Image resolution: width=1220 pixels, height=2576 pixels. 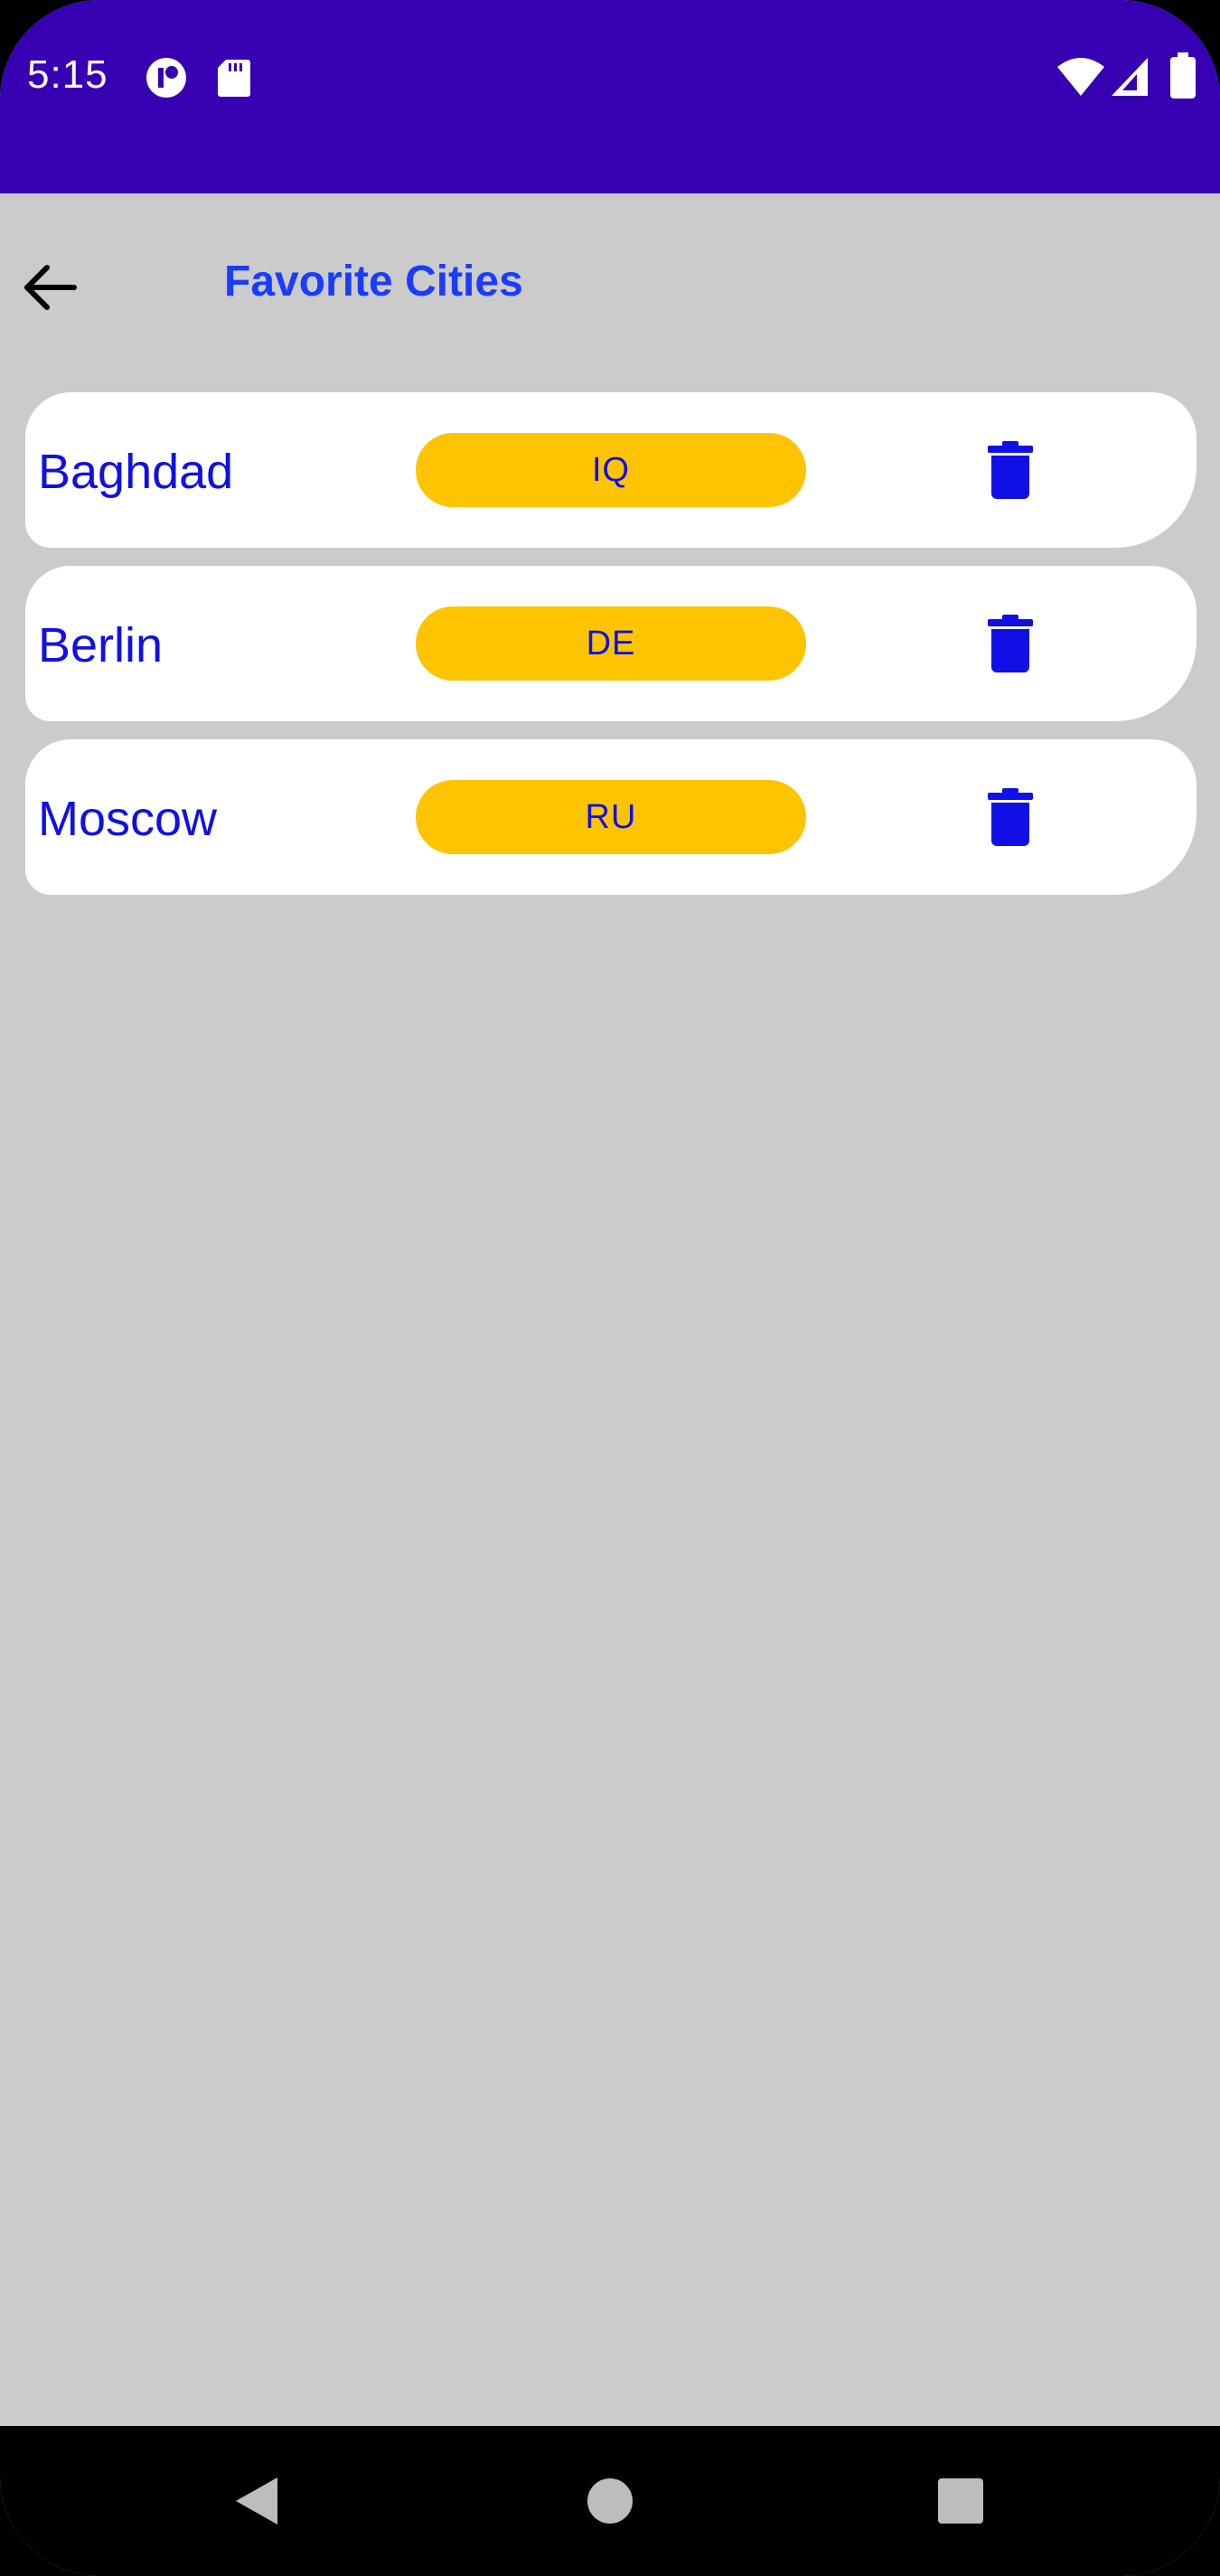 I want to click on nav-home-button, so click(x=610, y=2501).